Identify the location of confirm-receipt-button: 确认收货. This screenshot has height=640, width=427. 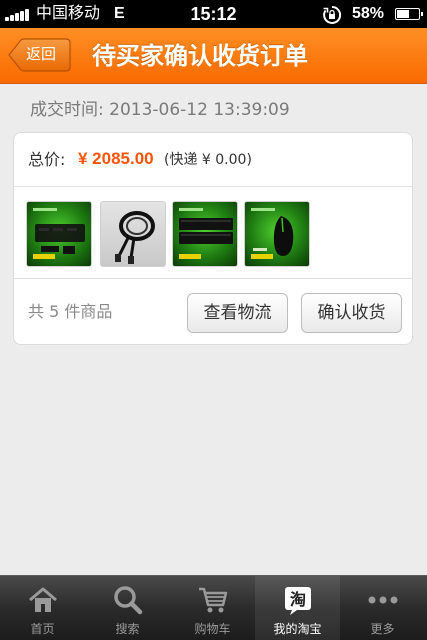
(351, 313).